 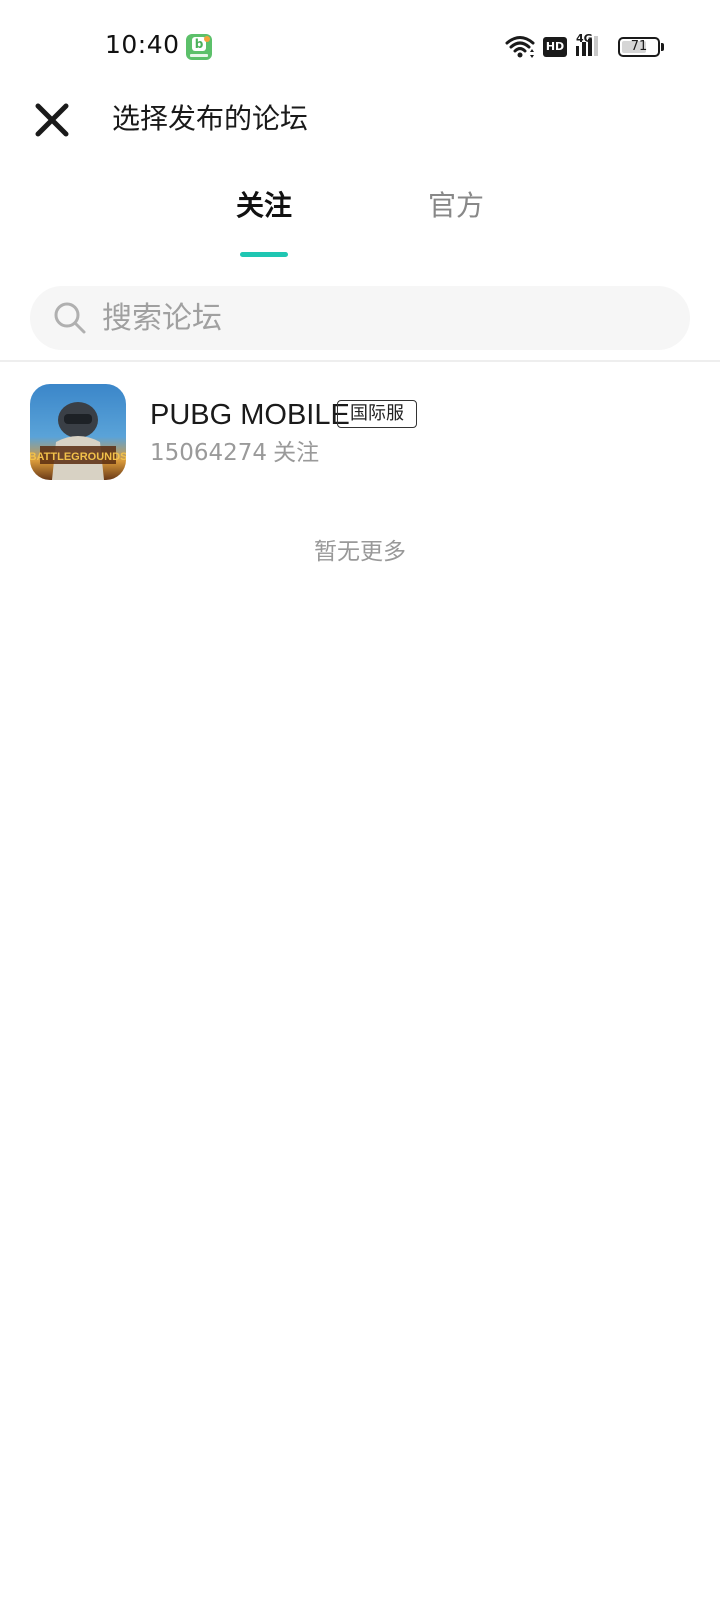 I want to click on search-input, so click(x=382, y=318).